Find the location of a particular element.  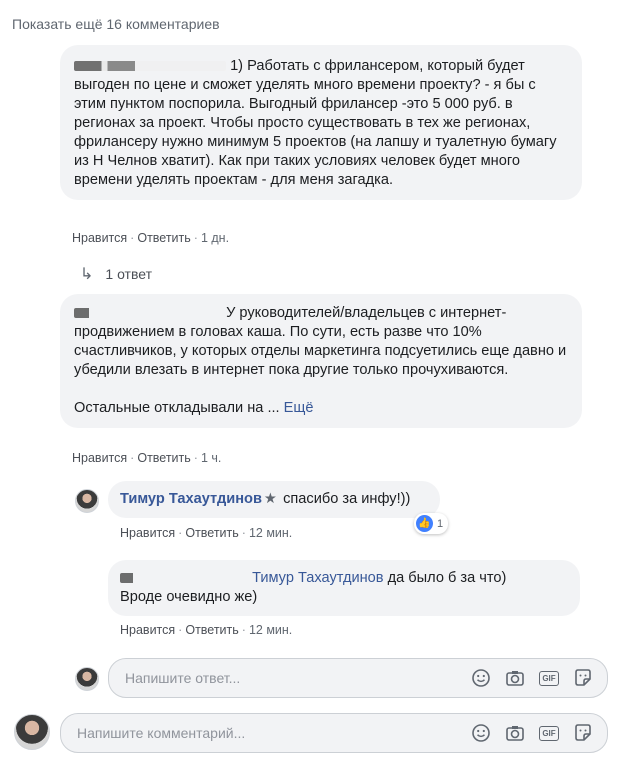

reaction-count: 👍 1 is located at coordinates (431, 523).